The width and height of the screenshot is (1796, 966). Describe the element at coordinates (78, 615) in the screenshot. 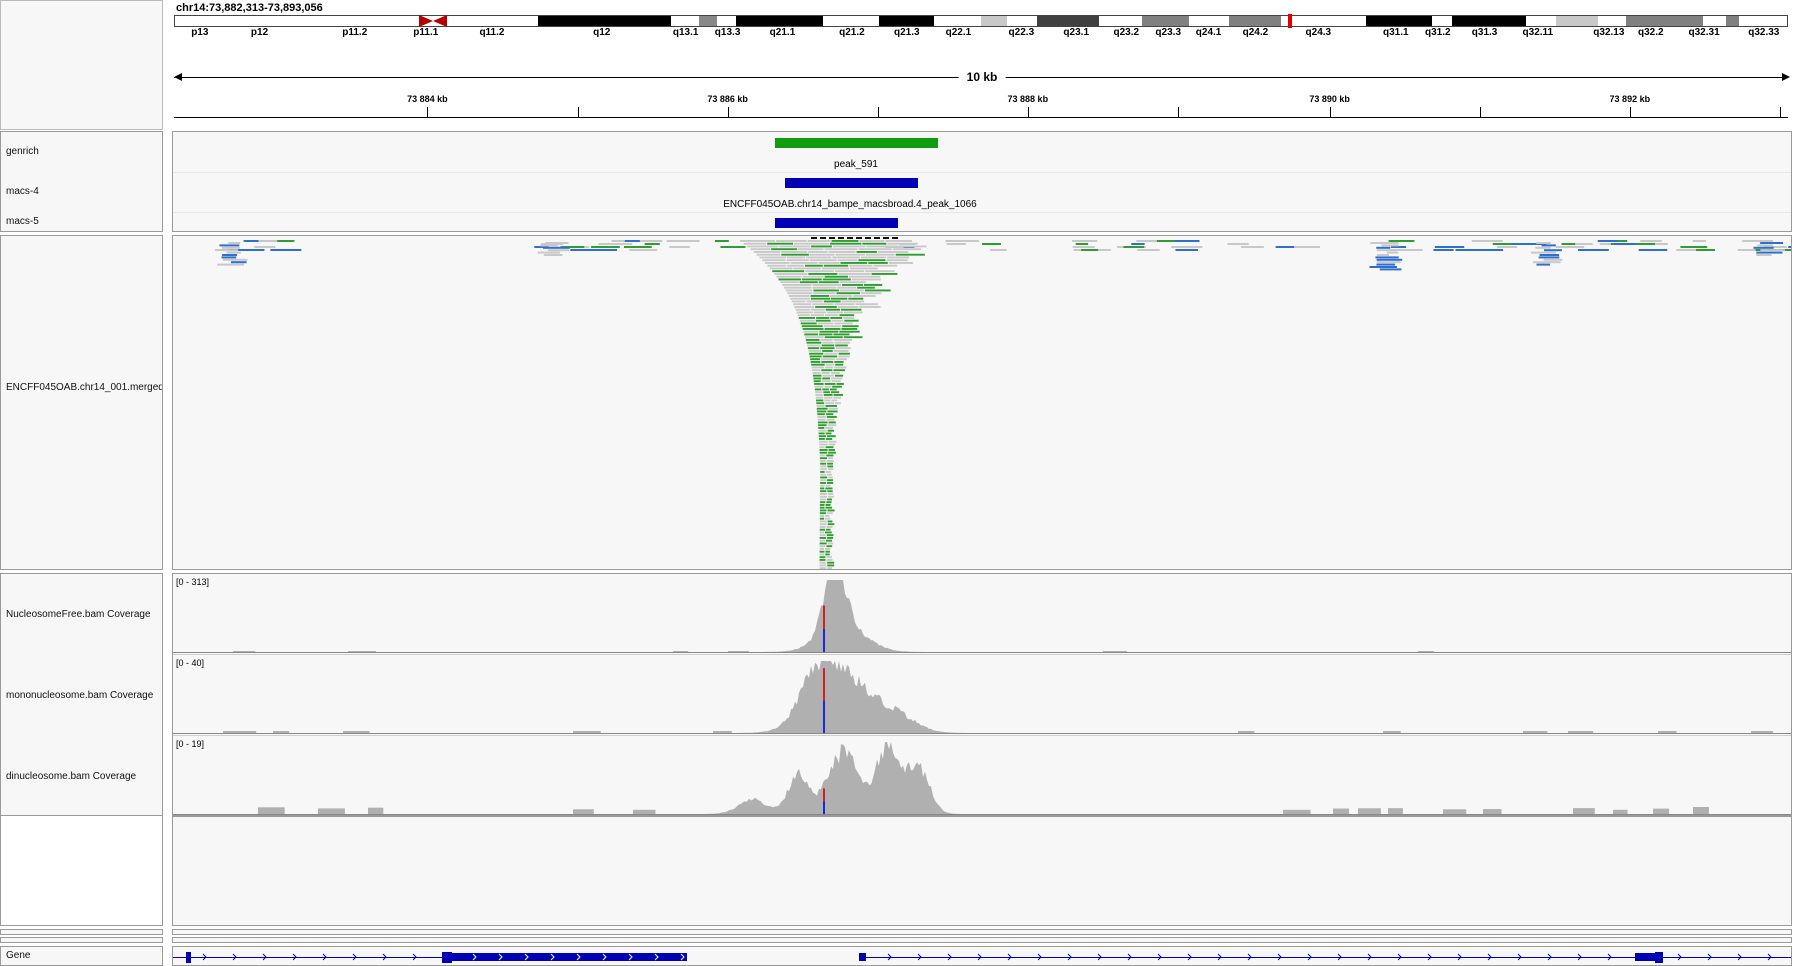

I see `track-name-nucleosome-free: NucleosomeFree.bam Coverage` at that location.